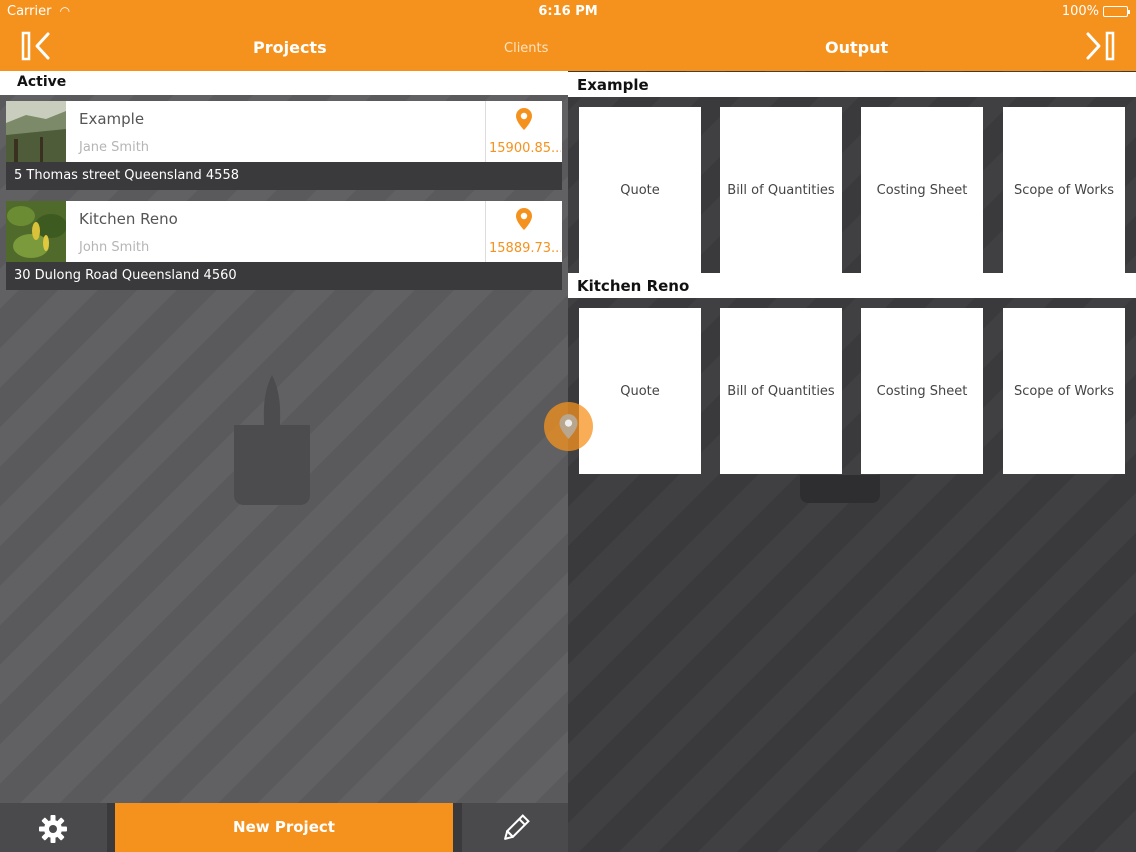  Describe the element at coordinates (633, 286) in the screenshot. I see `output-group-title: Kitchen Reno` at that location.